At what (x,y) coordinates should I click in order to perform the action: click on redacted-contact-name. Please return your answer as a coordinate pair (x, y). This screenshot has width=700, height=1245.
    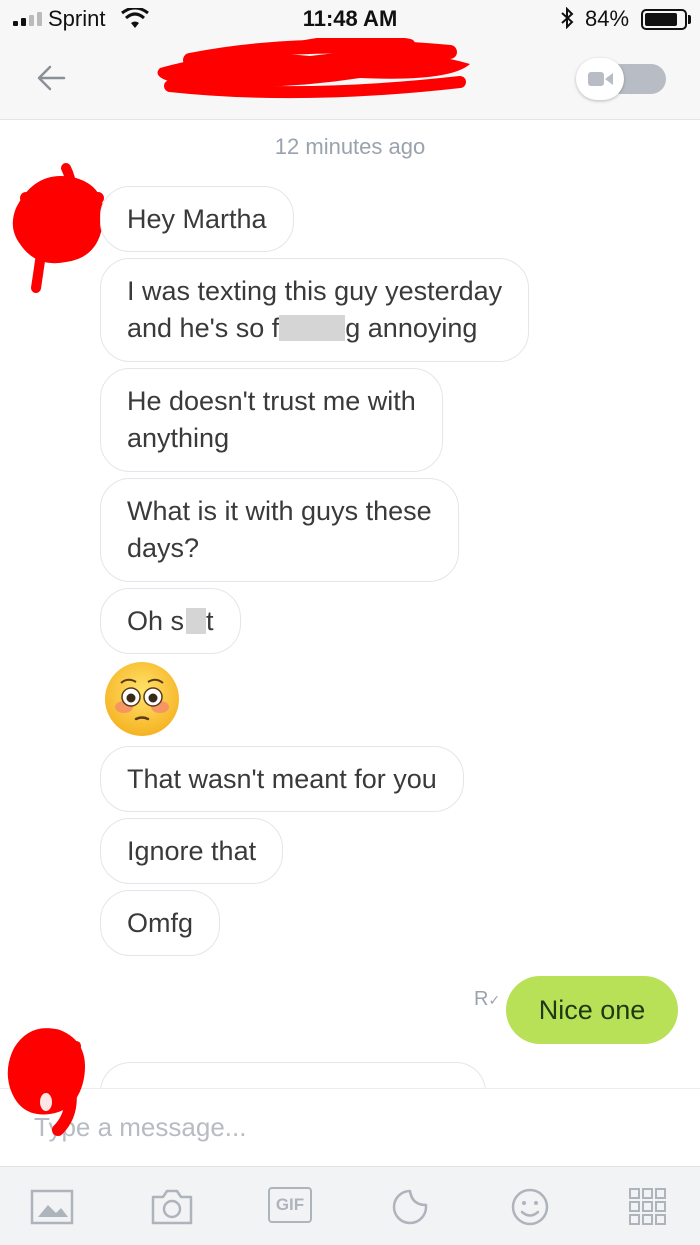
    Looking at the image, I should click on (313, 68).